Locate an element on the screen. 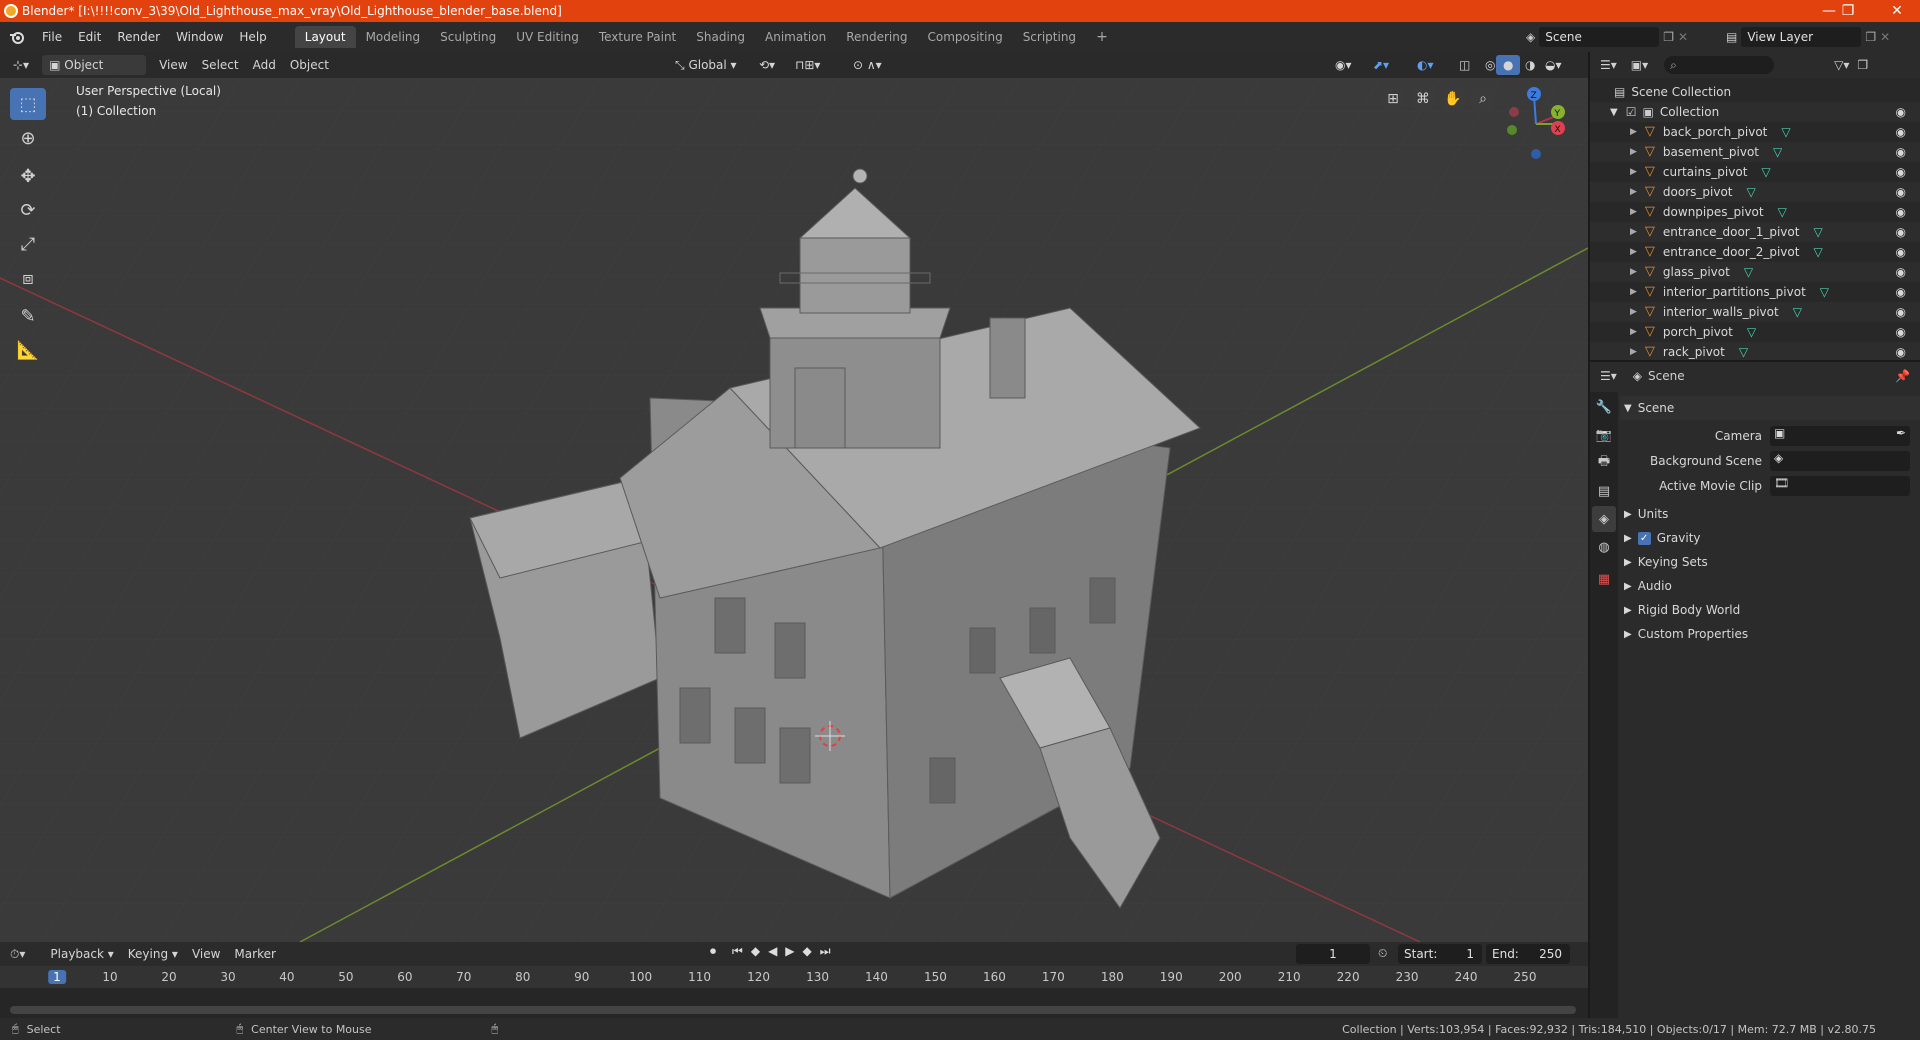  units-panel: ▶ Units is located at coordinates (1770, 514).